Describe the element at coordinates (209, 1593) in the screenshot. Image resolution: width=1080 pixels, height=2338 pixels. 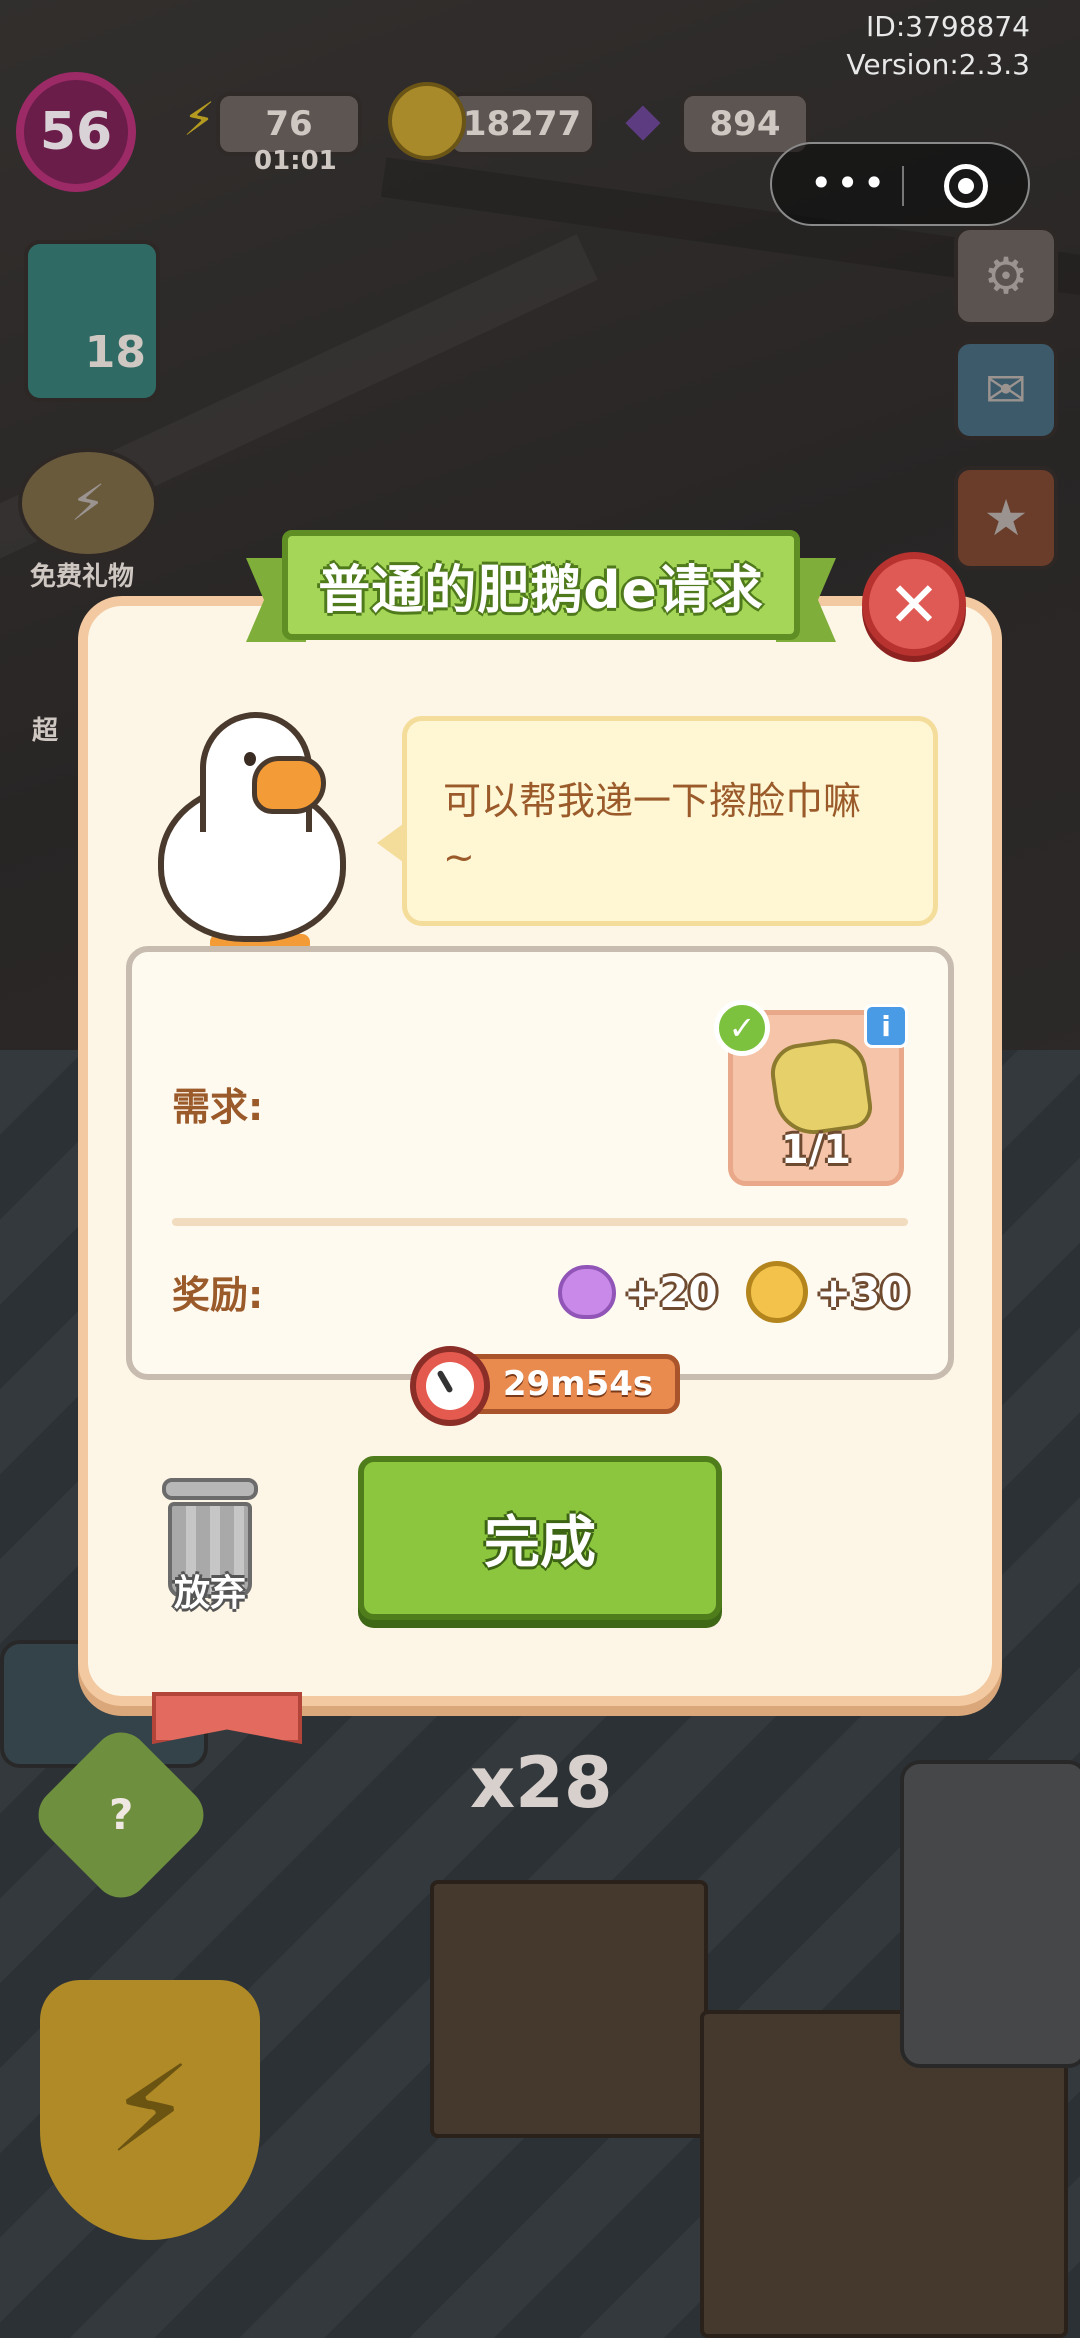
I see `discard-label: 放弃` at that location.